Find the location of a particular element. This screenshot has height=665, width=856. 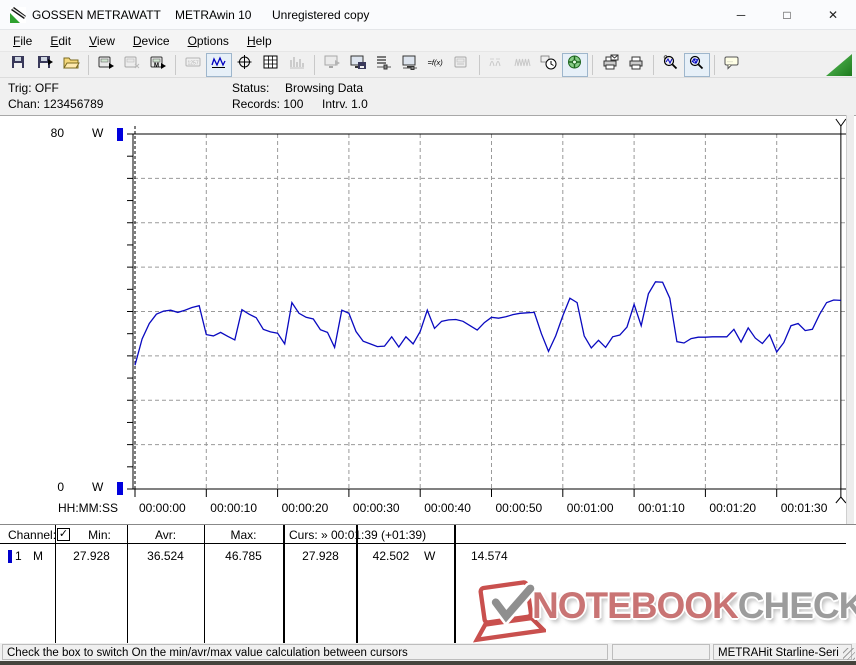

disk-arrow-icon is located at coordinates (45, 64).